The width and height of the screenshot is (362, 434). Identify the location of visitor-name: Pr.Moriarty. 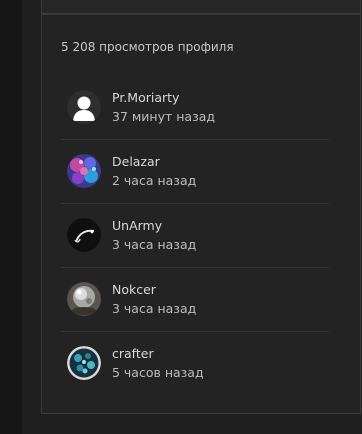
(145, 98).